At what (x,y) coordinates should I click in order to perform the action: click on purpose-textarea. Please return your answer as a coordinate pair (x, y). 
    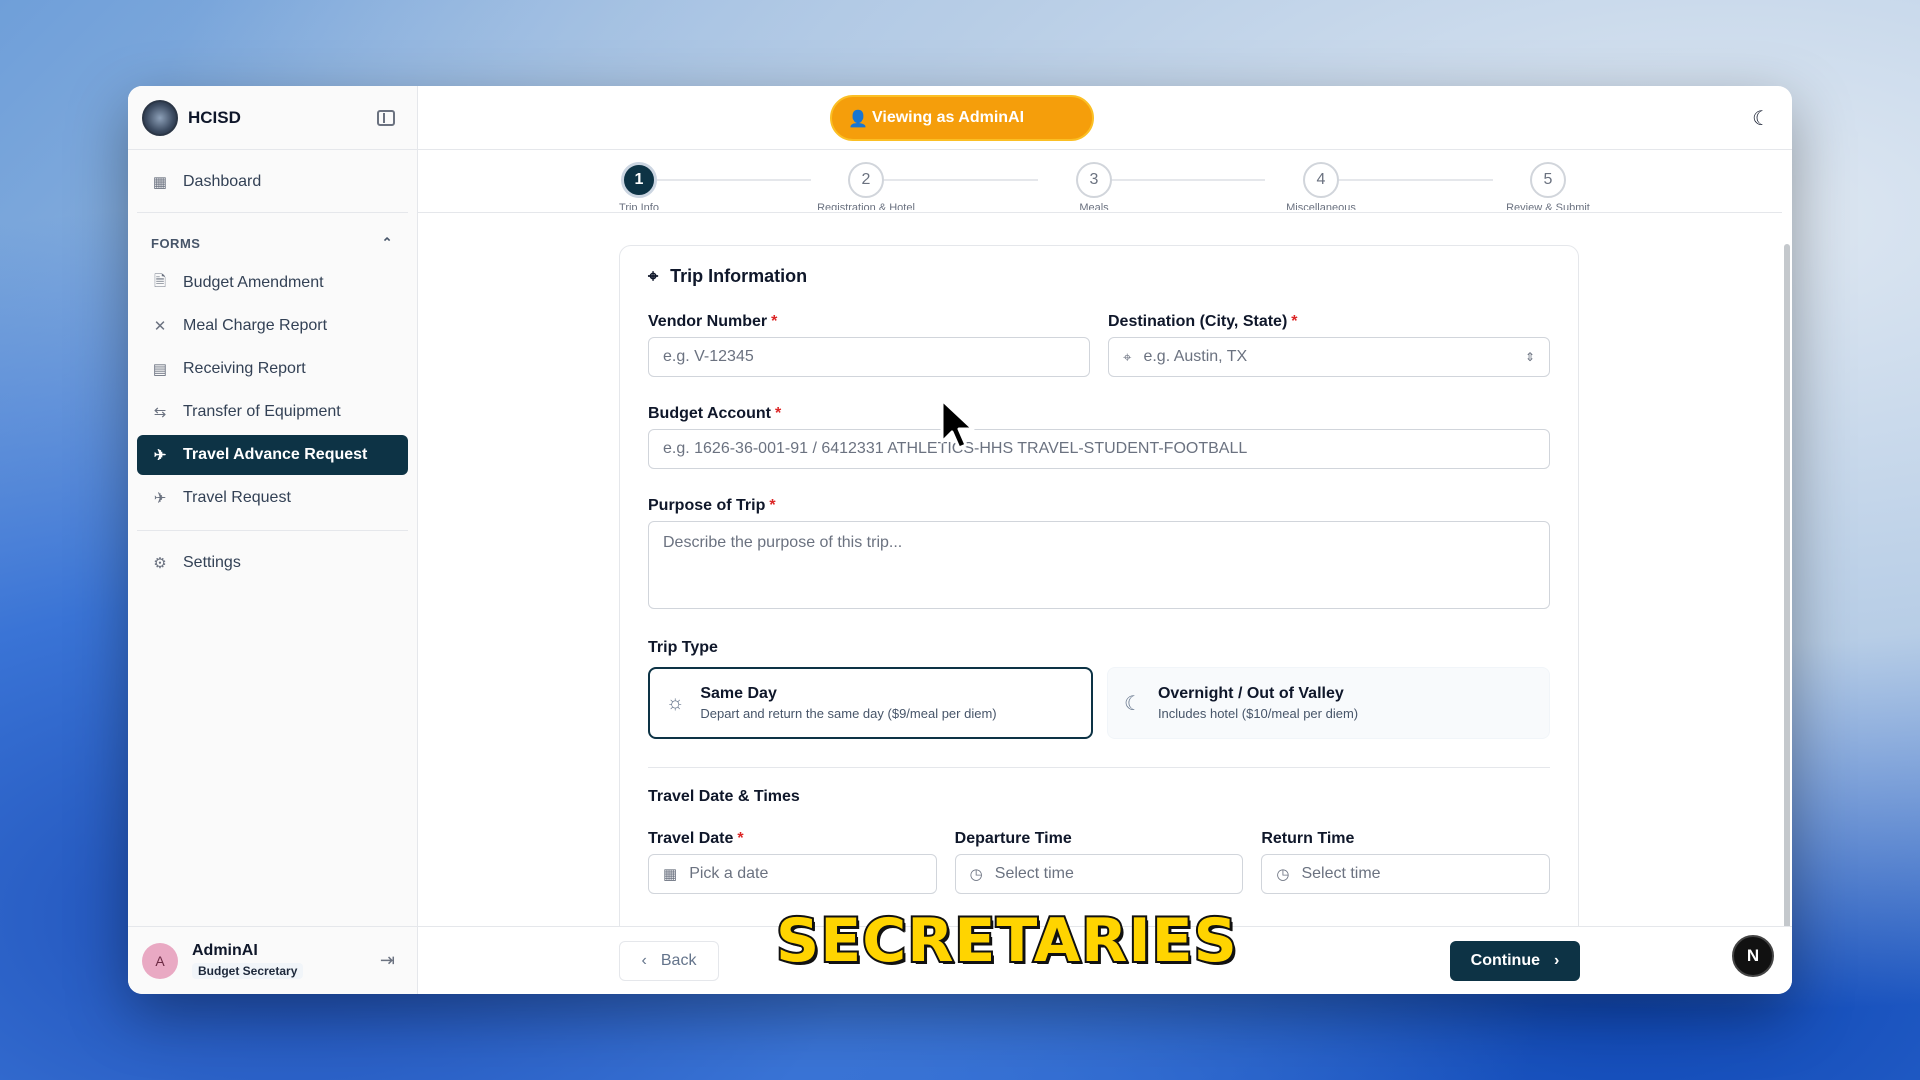
    Looking at the image, I should click on (1099, 566).